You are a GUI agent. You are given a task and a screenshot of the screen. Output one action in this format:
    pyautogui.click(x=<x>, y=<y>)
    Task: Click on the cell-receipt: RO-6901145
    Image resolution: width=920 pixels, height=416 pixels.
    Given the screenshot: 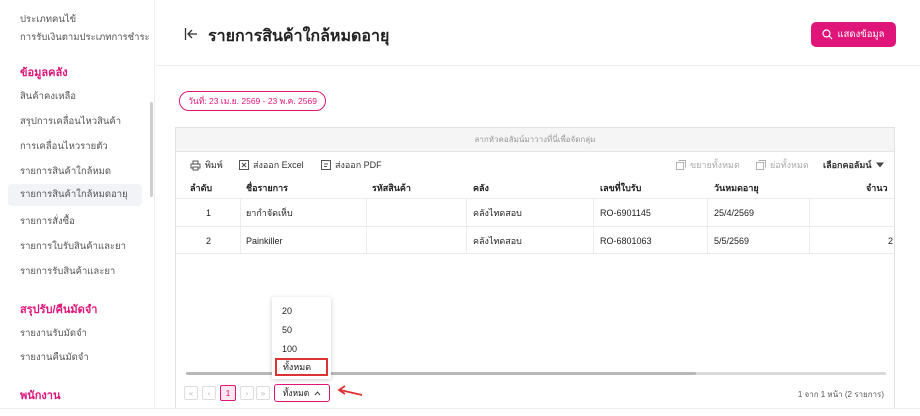 What is the action you would take?
    pyautogui.click(x=625, y=213)
    